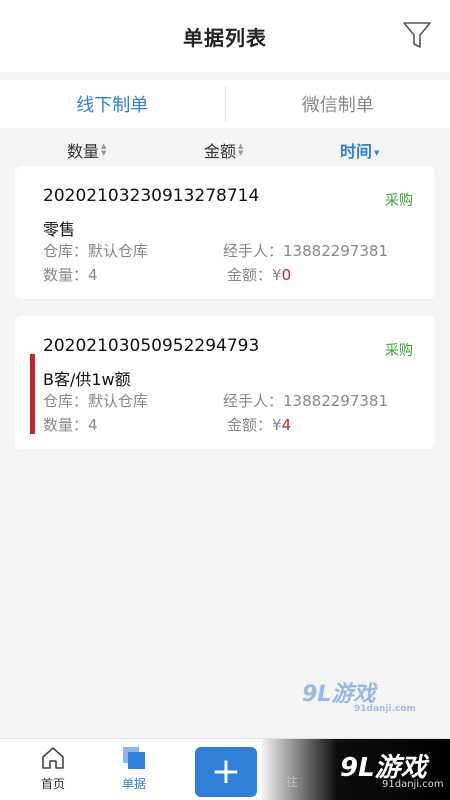  Describe the element at coordinates (151, 196) in the screenshot. I see `record-code: 20202103230913278714` at that location.